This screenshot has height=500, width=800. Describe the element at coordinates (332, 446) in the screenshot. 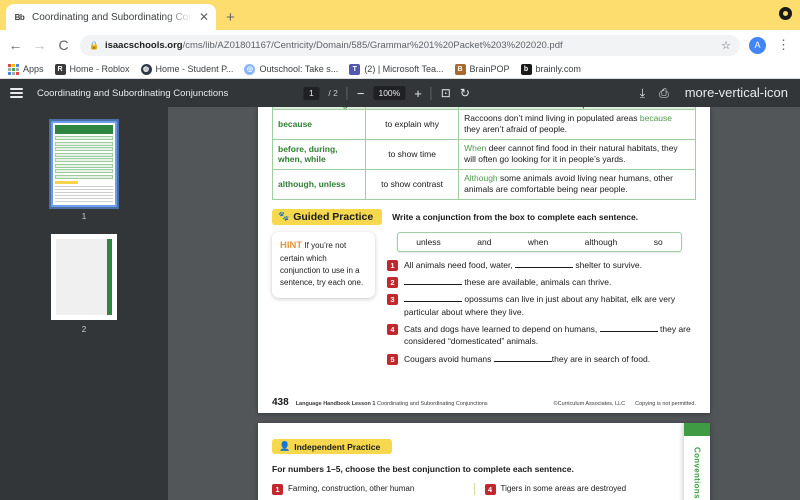

I see `independent-practice-badge: 👤 Independent Practice` at that location.